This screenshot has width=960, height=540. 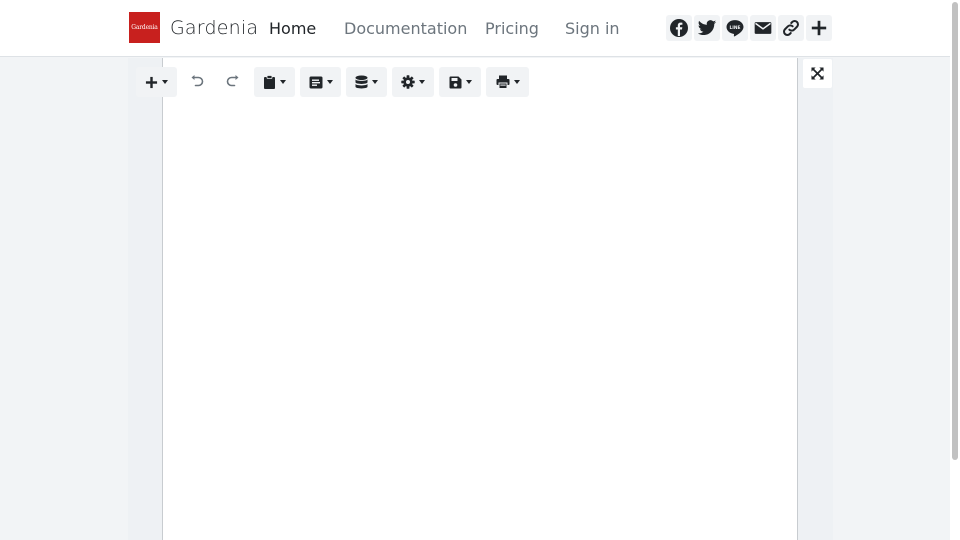 I want to click on brand-logo: Gardenia, so click(x=144, y=27).